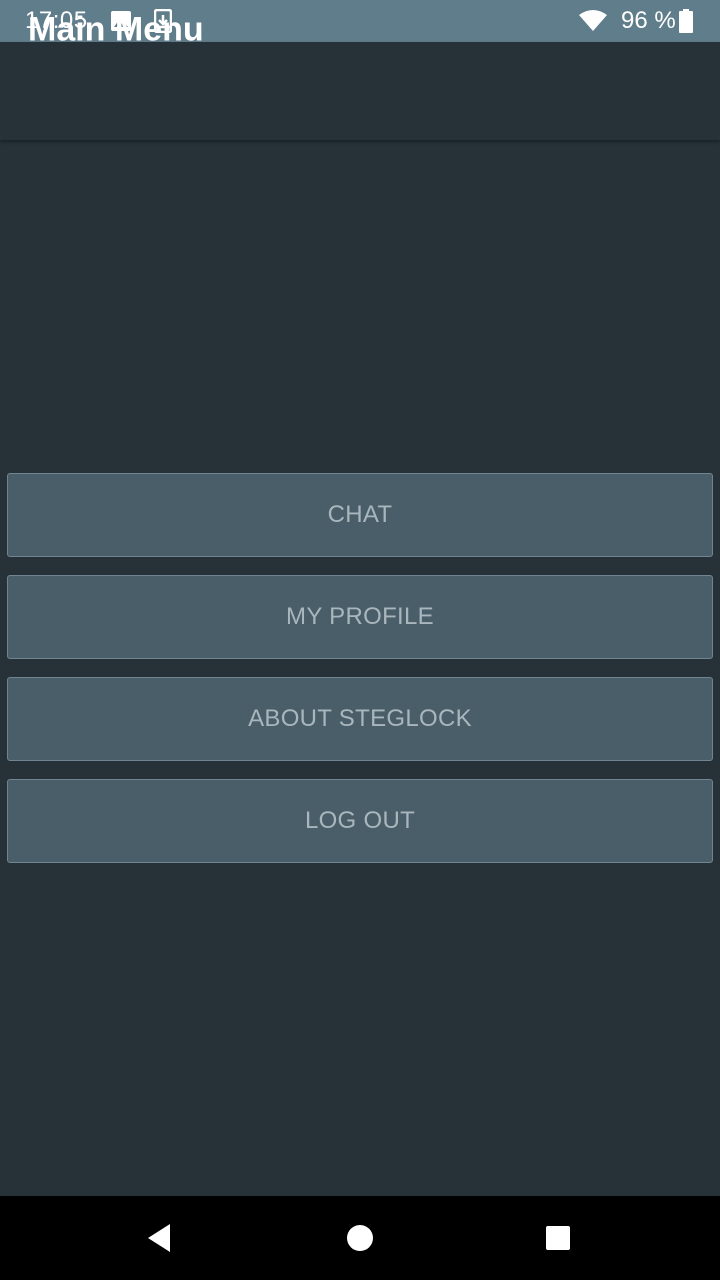 The width and height of the screenshot is (720, 1280). I want to click on my-profile-button: MY PROFILE, so click(360, 617).